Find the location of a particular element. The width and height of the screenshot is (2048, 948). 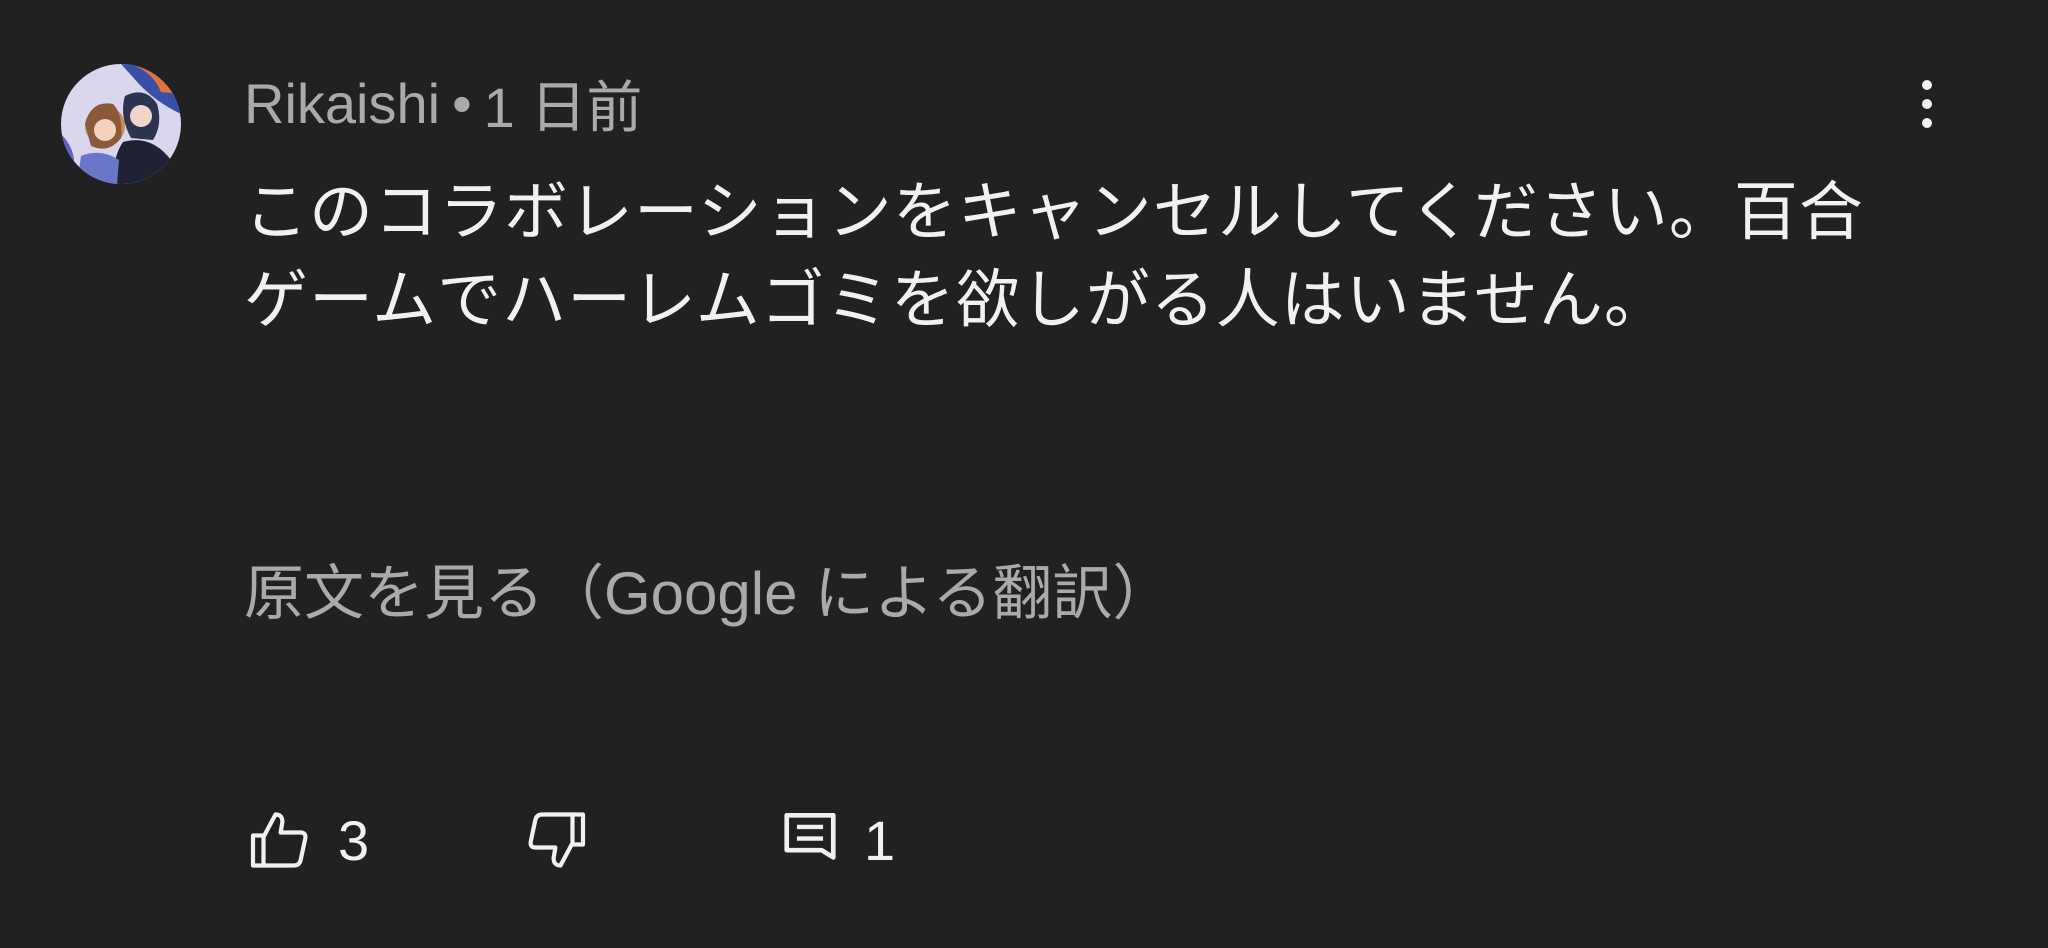

avatar-image is located at coordinates (121, 124).